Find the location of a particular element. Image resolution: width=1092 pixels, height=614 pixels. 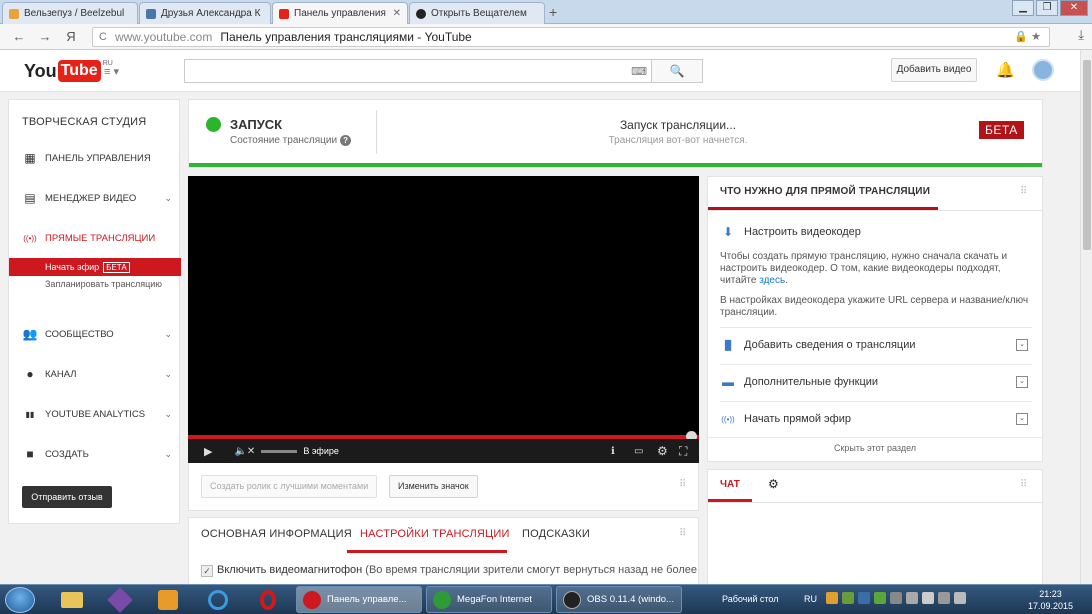

settings-gear-icon: ⚙ is located at coordinates (662, 451).